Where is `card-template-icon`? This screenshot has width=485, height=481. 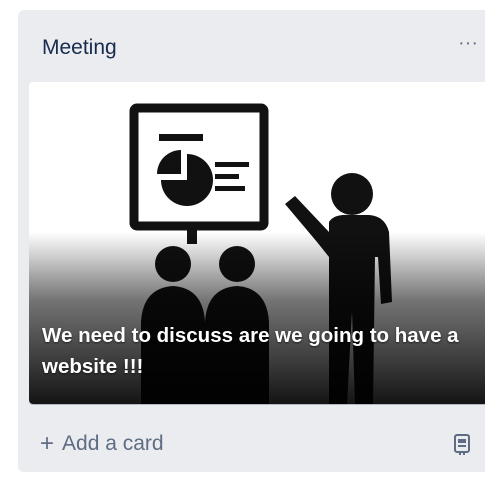
card-template-icon is located at coordinates (463, 444).